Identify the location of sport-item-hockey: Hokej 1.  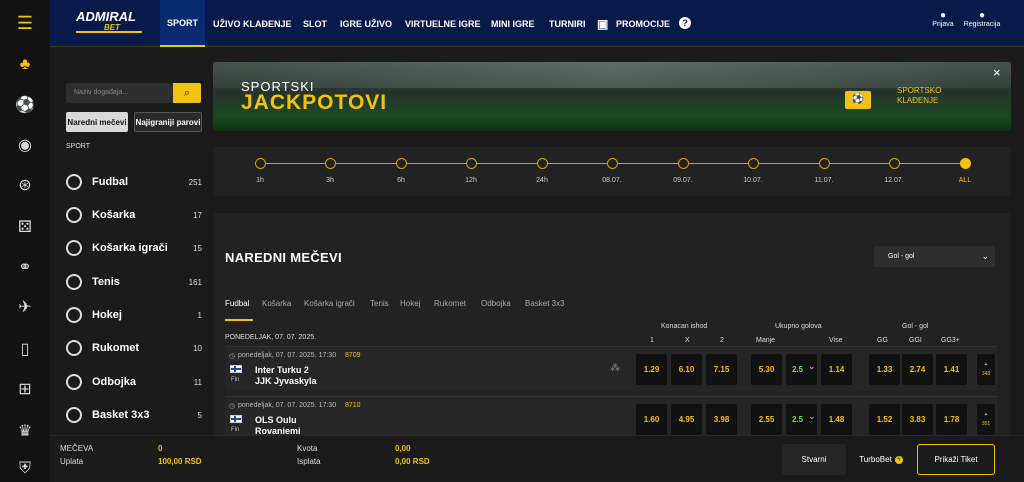
(134, 315).